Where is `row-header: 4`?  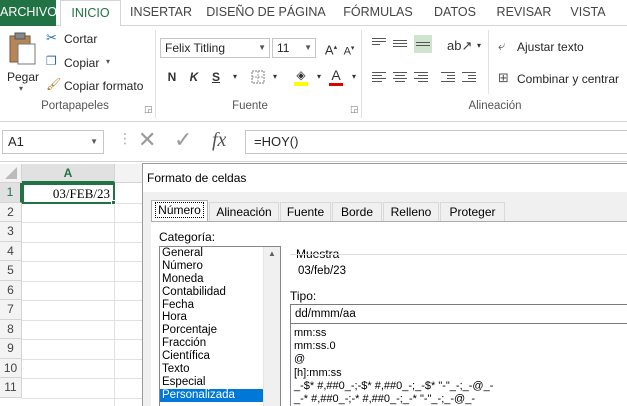
row-header: 4 is located at coordinates (11, 251).